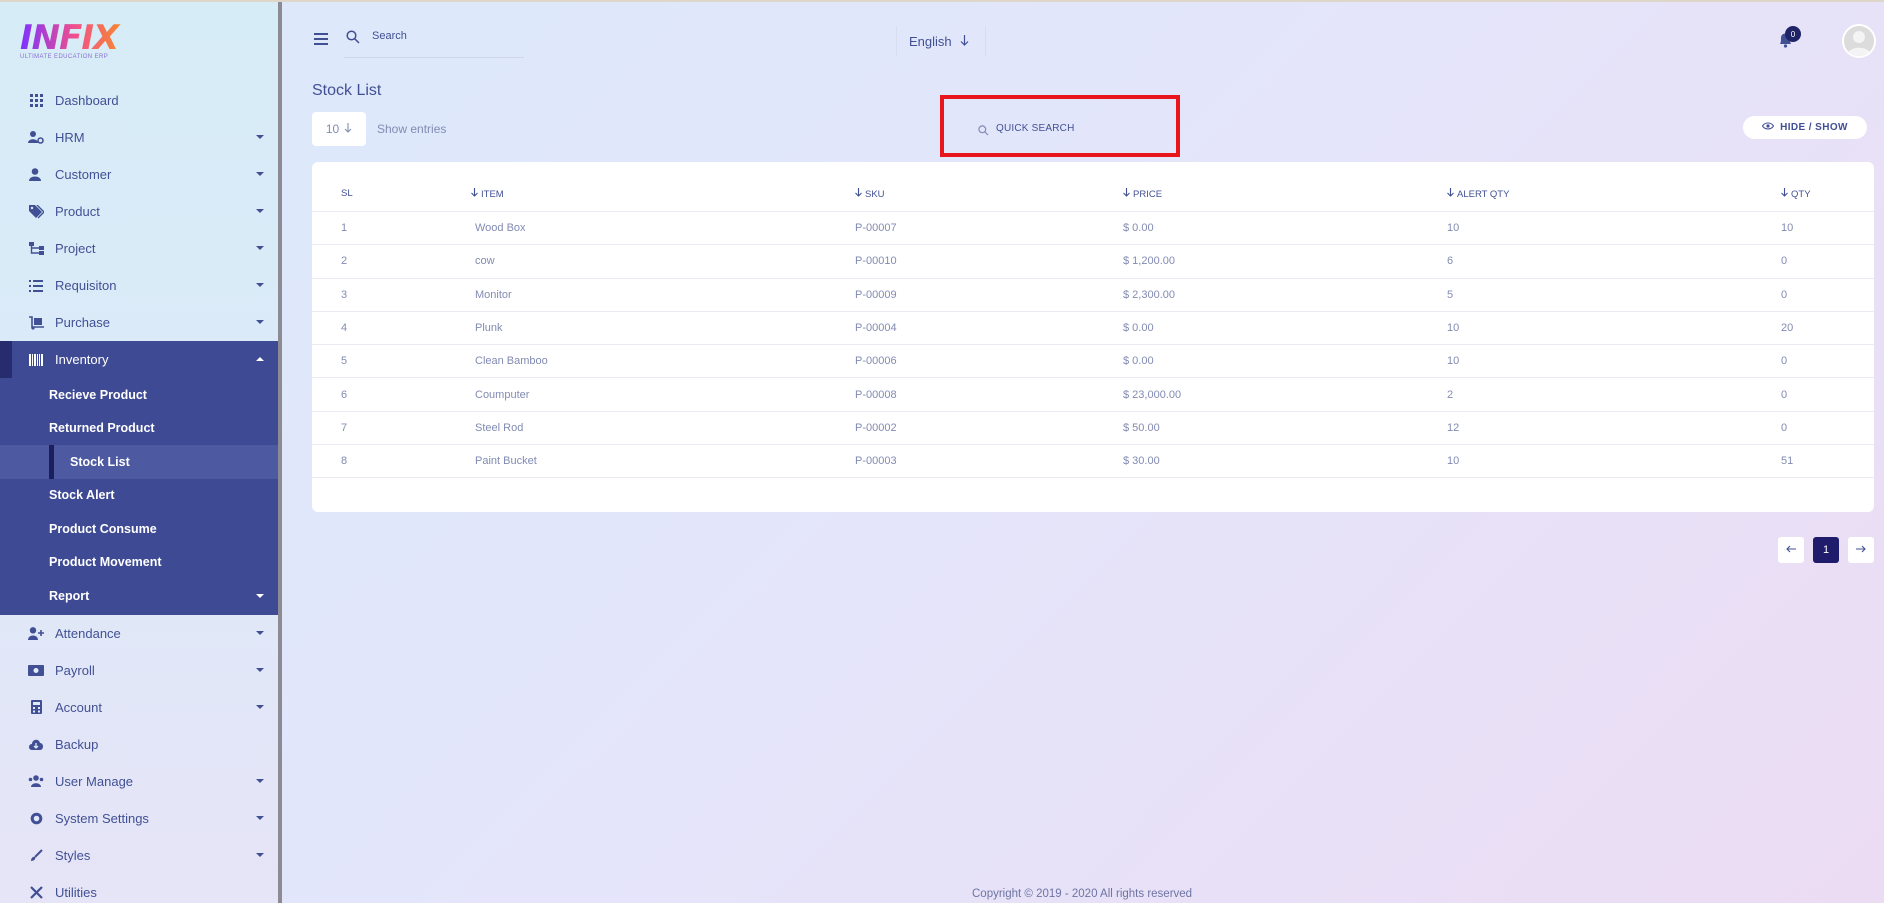 The height and width of the screenshot is (903, 1884). Describe the element at coordinates (1093, 462) in the screenshot. I see `table-row: 8 Paint Bucket P-00003 $ 30.00 10 51` at that location.